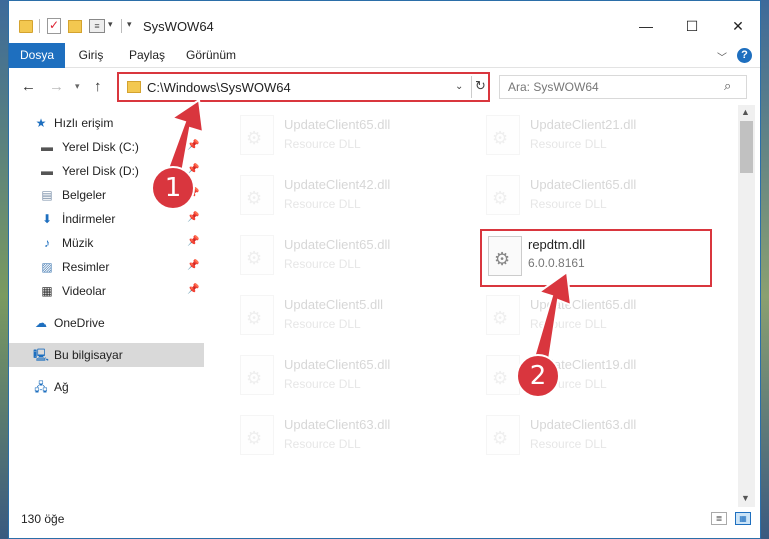 The height and width of the screenshot is (539, 769). I want to click on item-count: 130 öğe, so click(43, 519).